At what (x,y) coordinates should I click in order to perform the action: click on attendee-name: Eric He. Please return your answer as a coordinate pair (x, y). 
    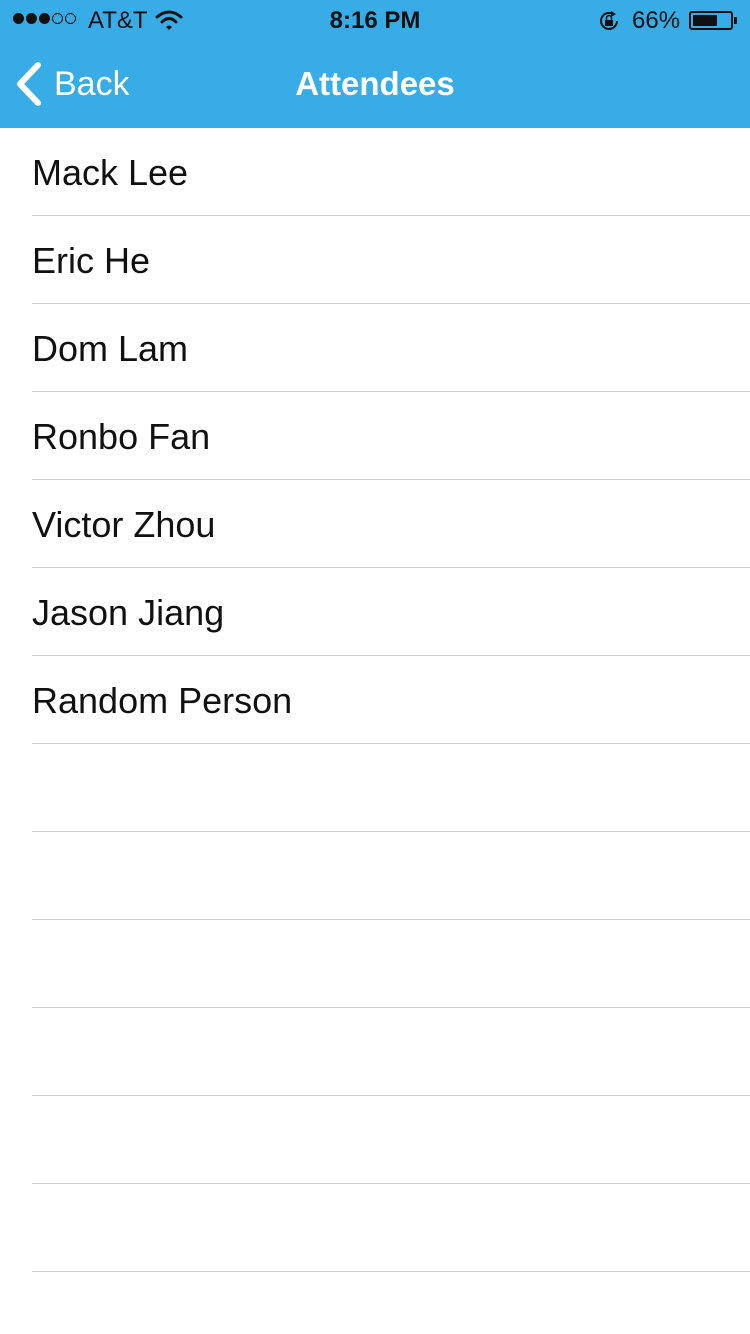
    Looking at the image, I should click on (91, 260).